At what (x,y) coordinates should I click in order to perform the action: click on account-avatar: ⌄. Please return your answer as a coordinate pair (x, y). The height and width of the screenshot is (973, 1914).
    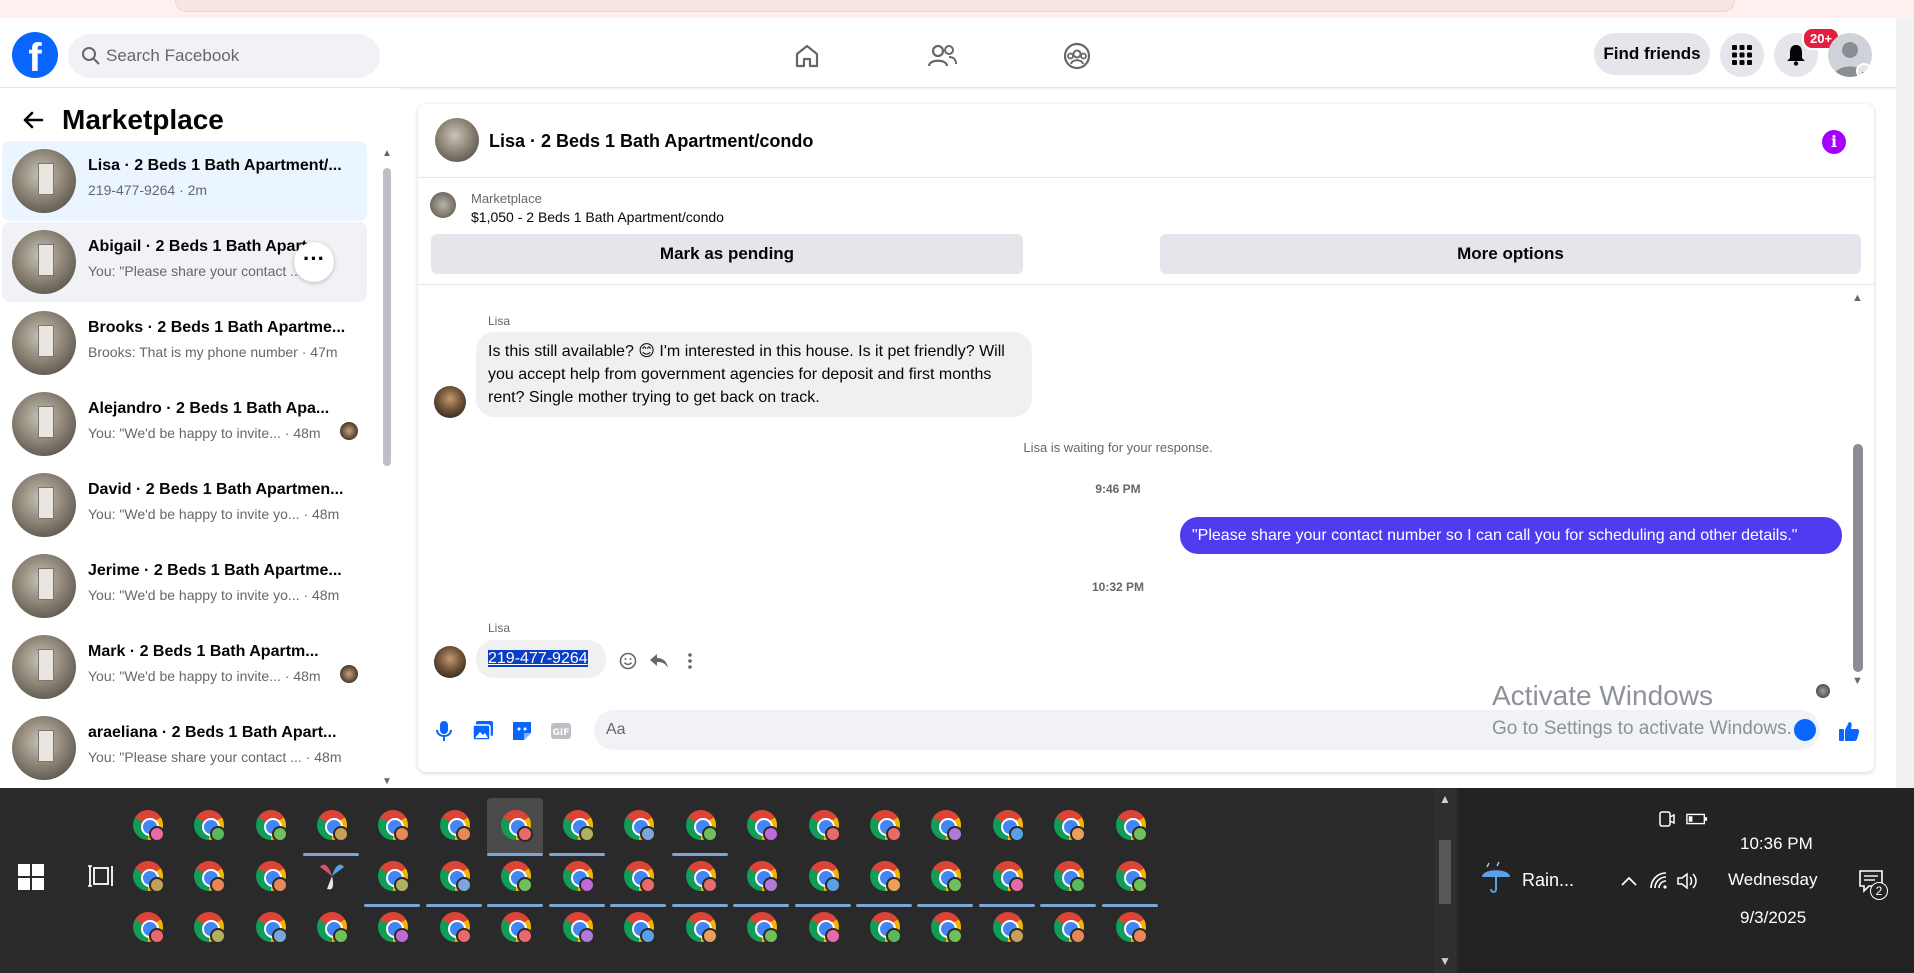
    Looking at the image, I should click on (1850, 55).